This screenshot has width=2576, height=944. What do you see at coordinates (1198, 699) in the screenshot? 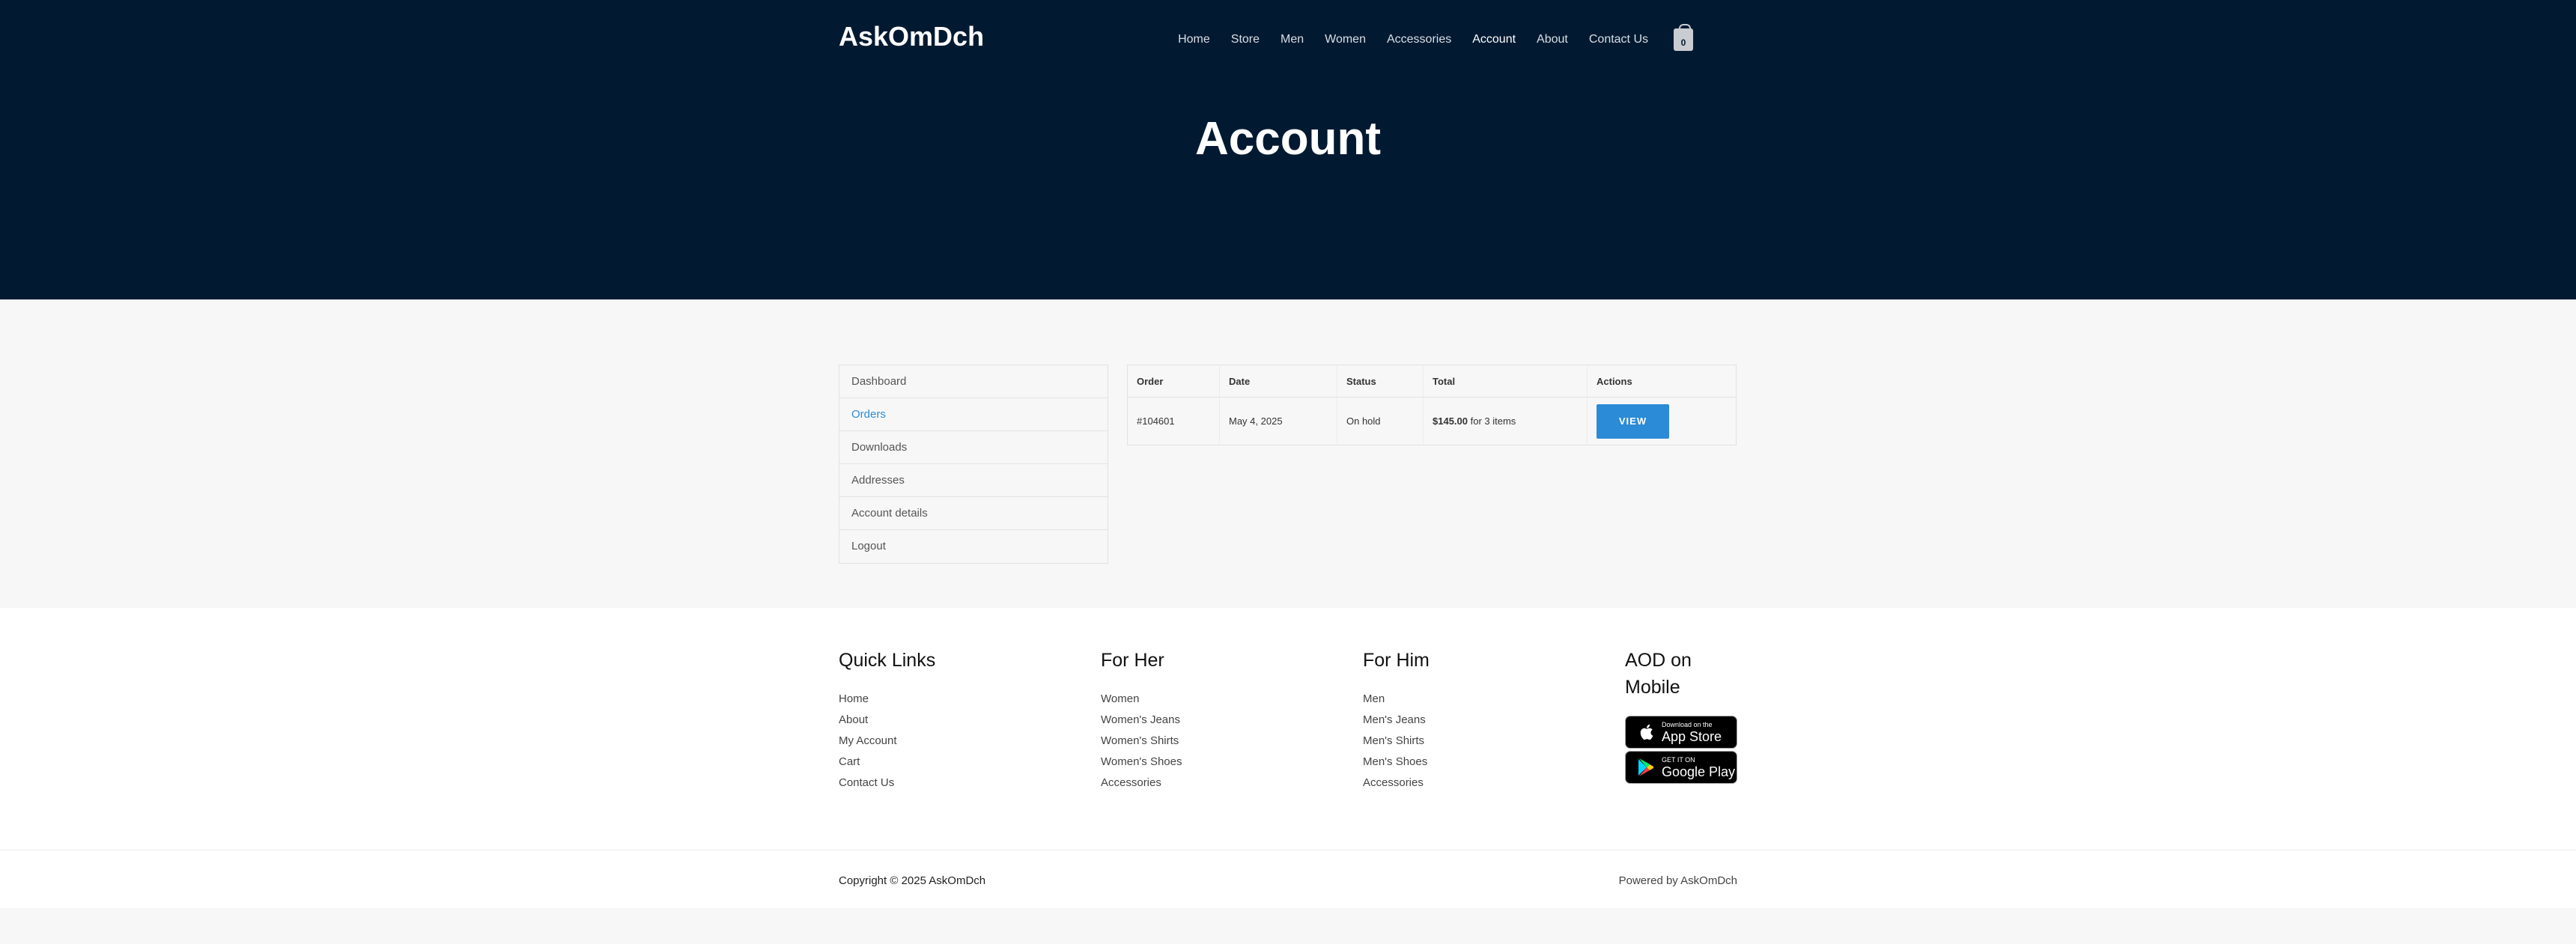
I see `footer-link-women: Women` at bounding box center [1198, 699].